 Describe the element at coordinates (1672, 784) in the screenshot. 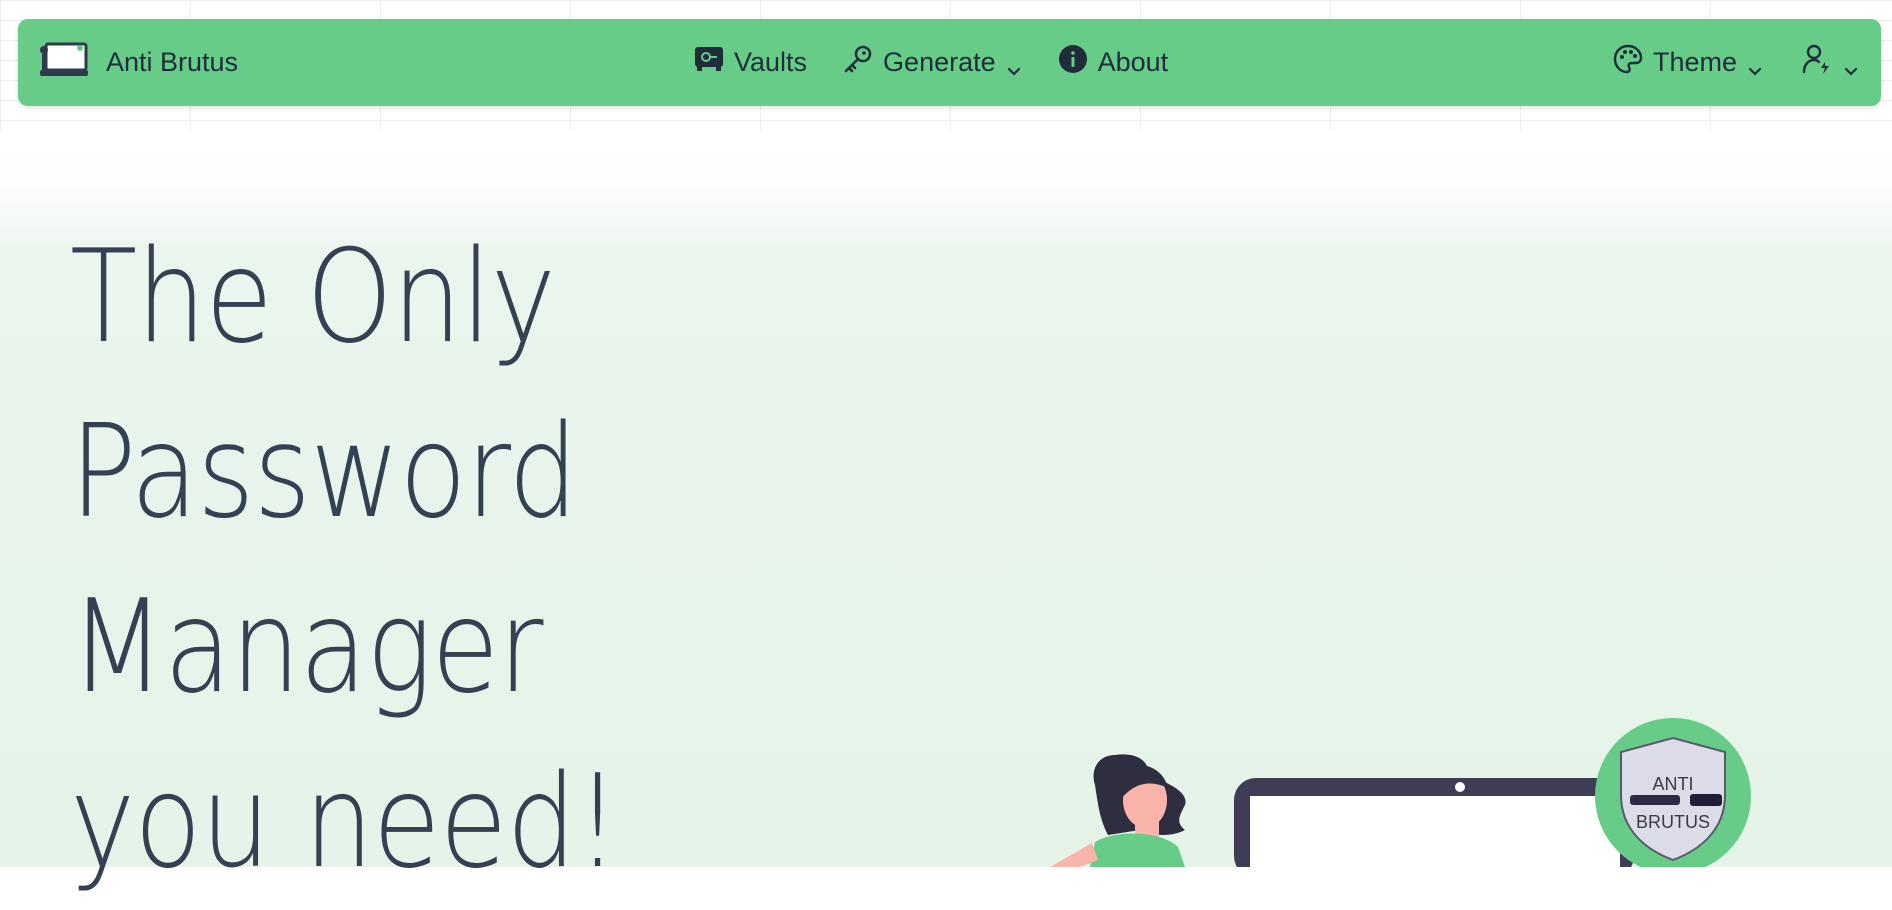

I see `badge-line1: ANTI` at that location.